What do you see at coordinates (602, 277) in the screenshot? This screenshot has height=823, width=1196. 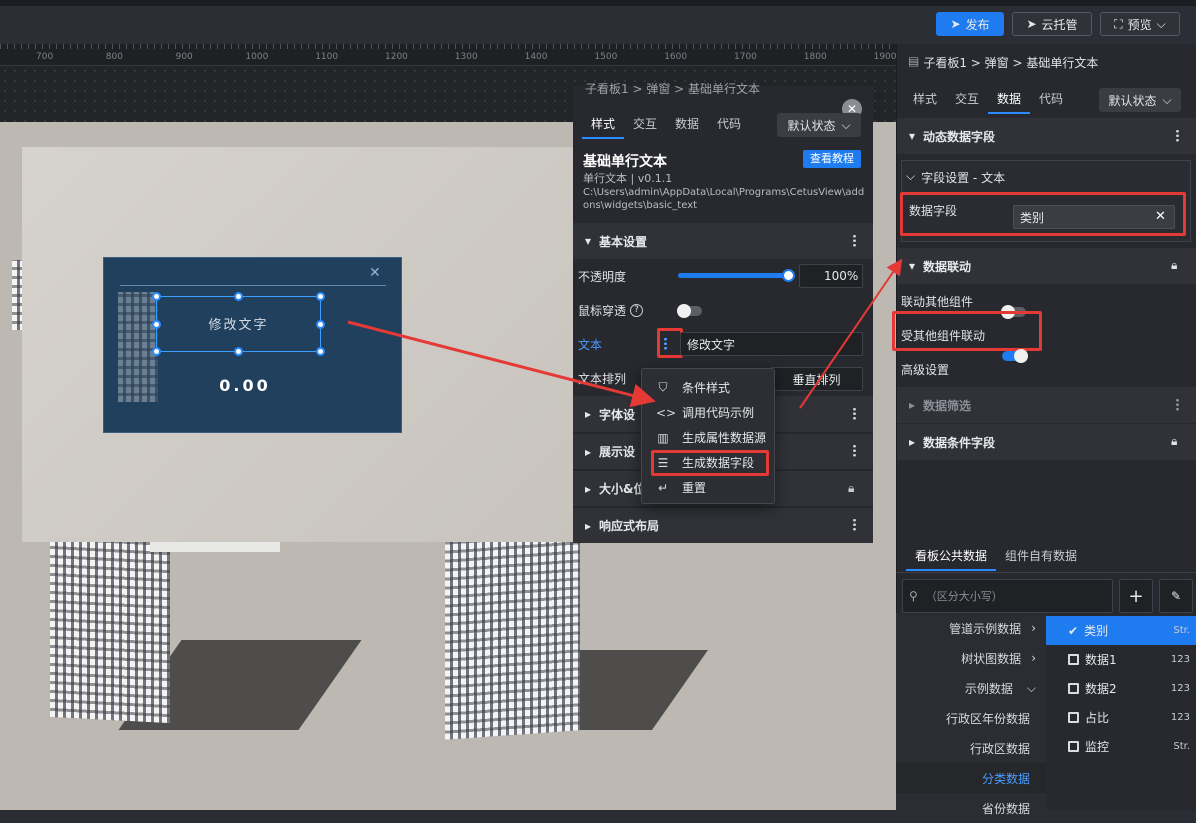 I see `opacity-label: 不透明度` at bounding box center [602, 277].